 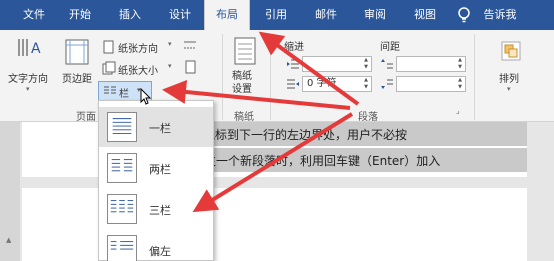 I want to click on left-column-icon, so click(x=122, y=248).